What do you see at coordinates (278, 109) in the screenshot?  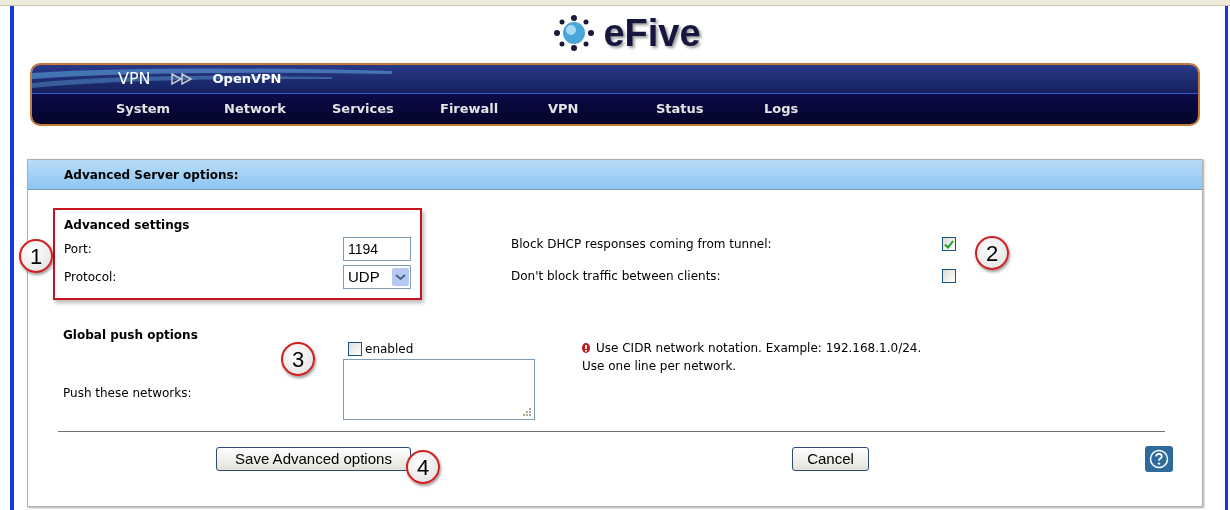 I see `menu-item: Network` at bounding box center [278, 109].